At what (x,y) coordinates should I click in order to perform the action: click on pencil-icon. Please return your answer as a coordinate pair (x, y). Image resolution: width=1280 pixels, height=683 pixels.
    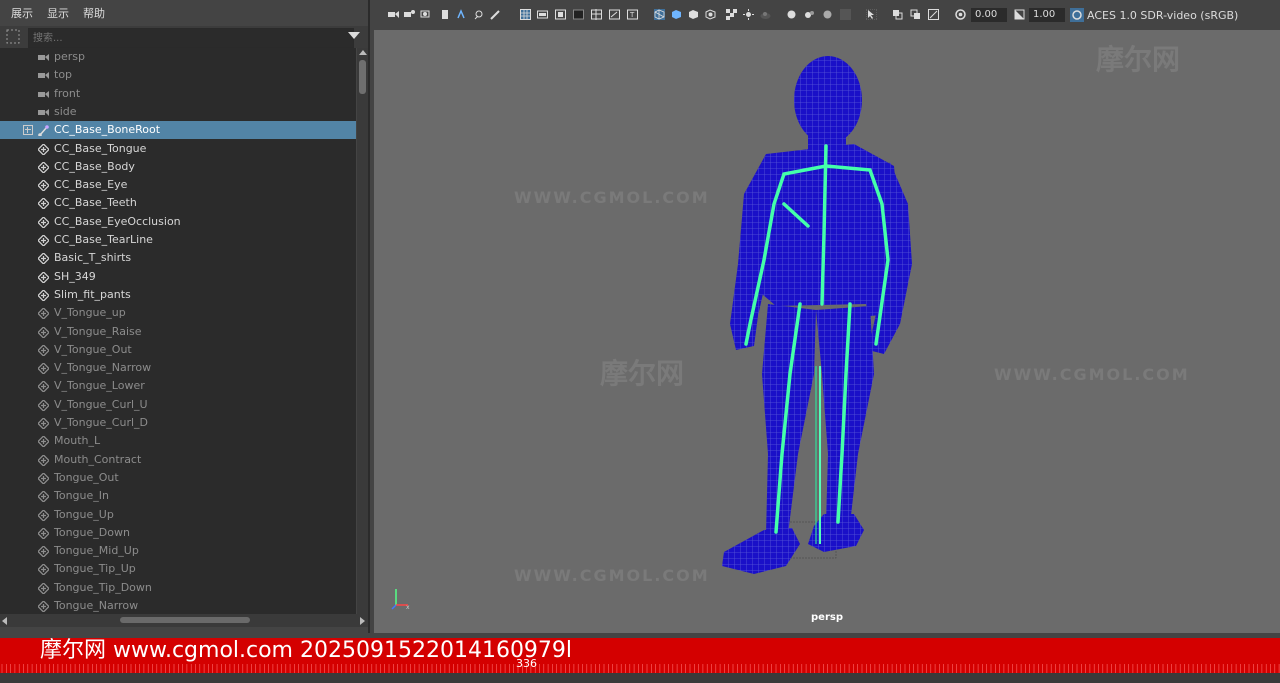
    Looking at the image, I should click on (495, 14).